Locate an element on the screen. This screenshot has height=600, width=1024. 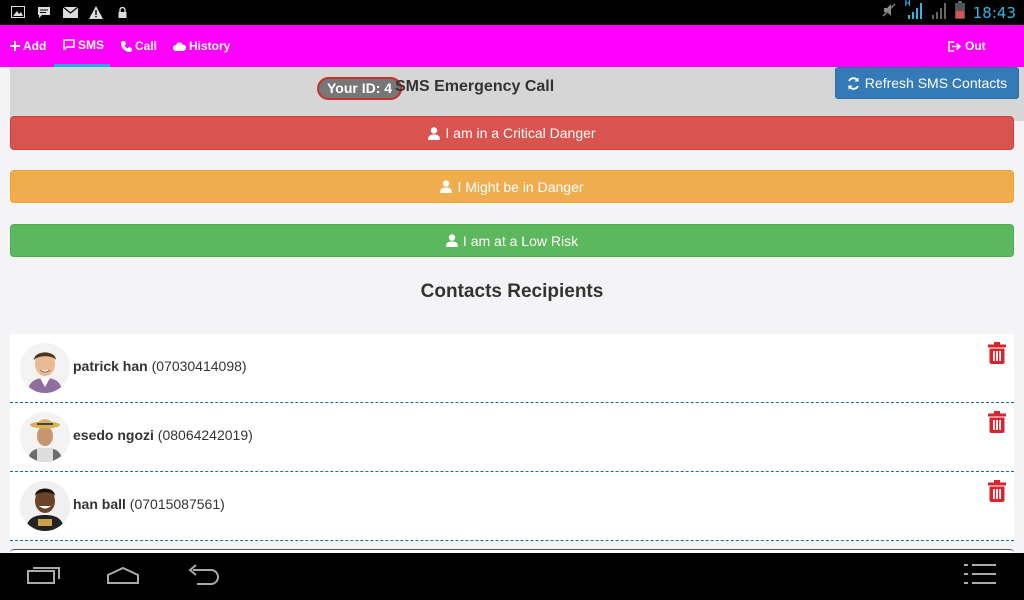
critical-danger-label: I am in a Critical Danger is located at coordinates (520, 133).